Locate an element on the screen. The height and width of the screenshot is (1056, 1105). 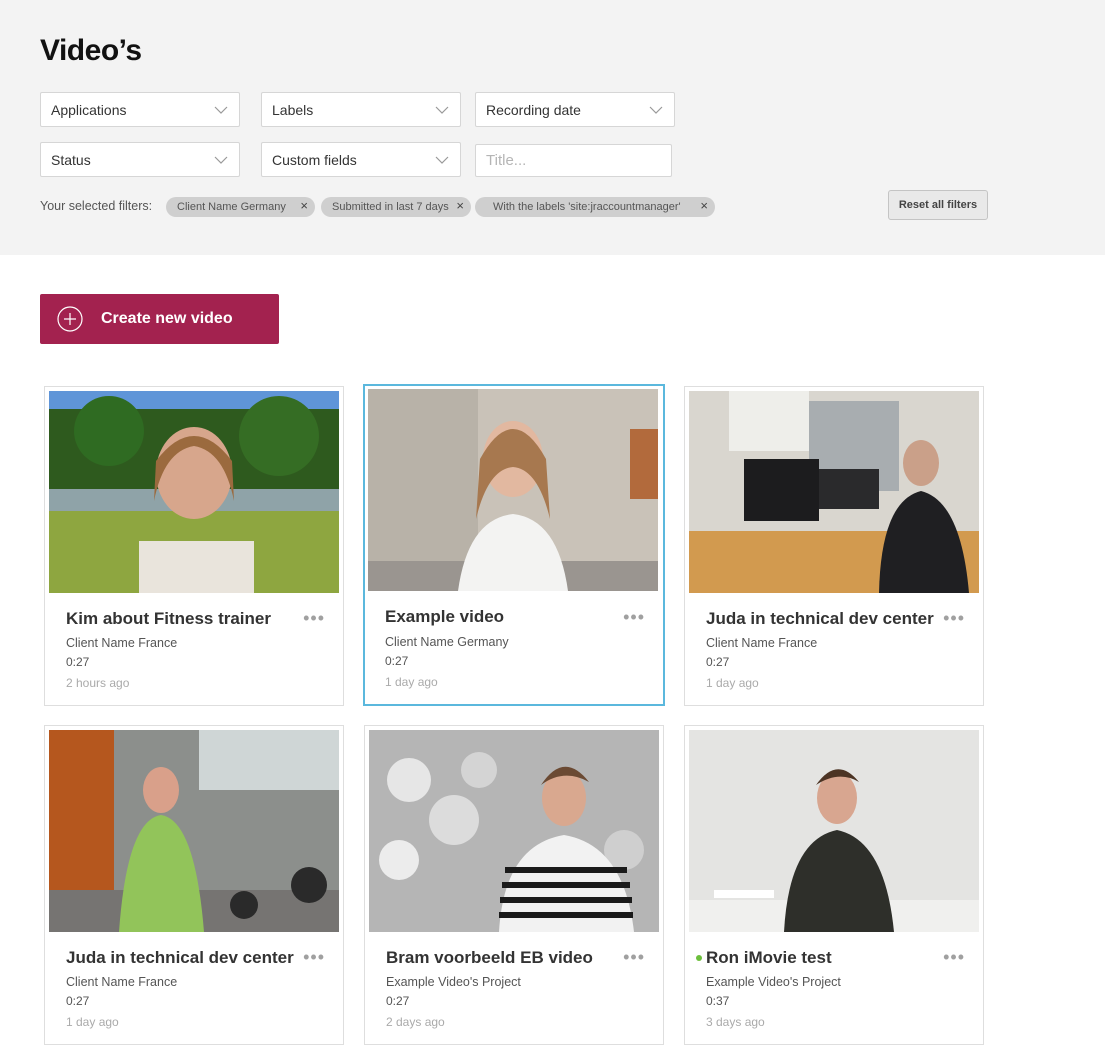
create-video-button: Create new video is located at coordinates (159, 319).